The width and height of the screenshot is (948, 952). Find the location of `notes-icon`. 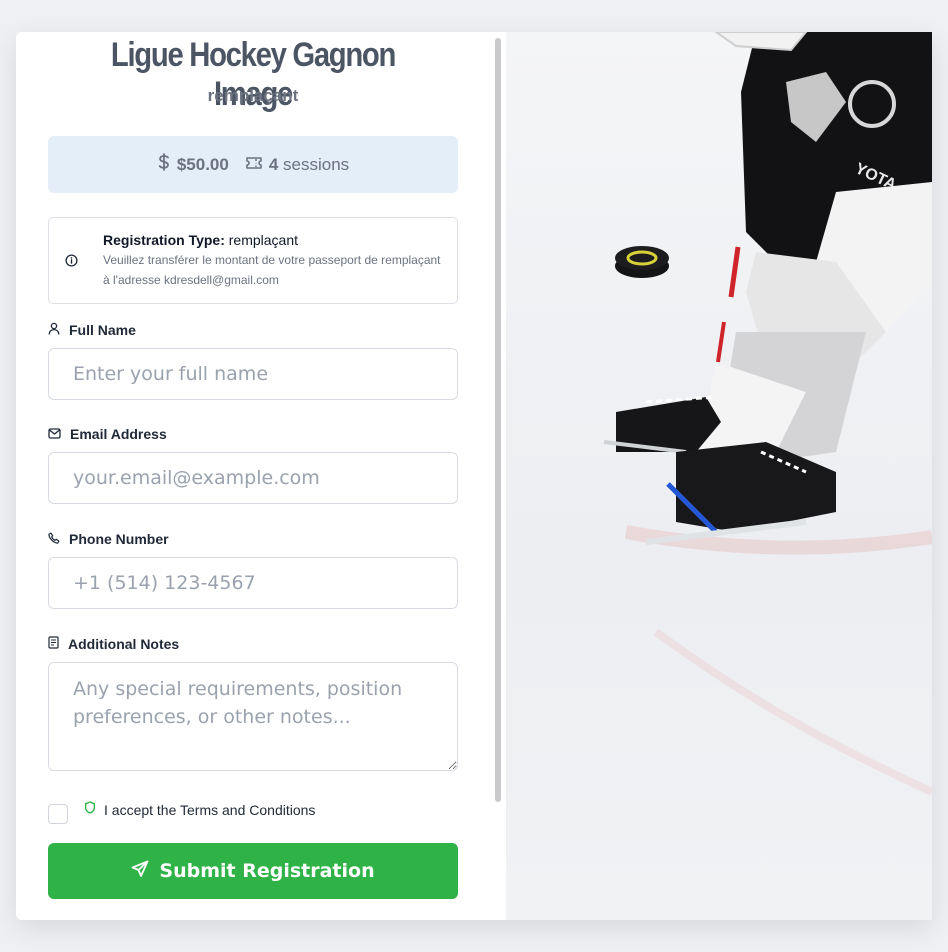

notes-icon is located at coordinates (53, 644).